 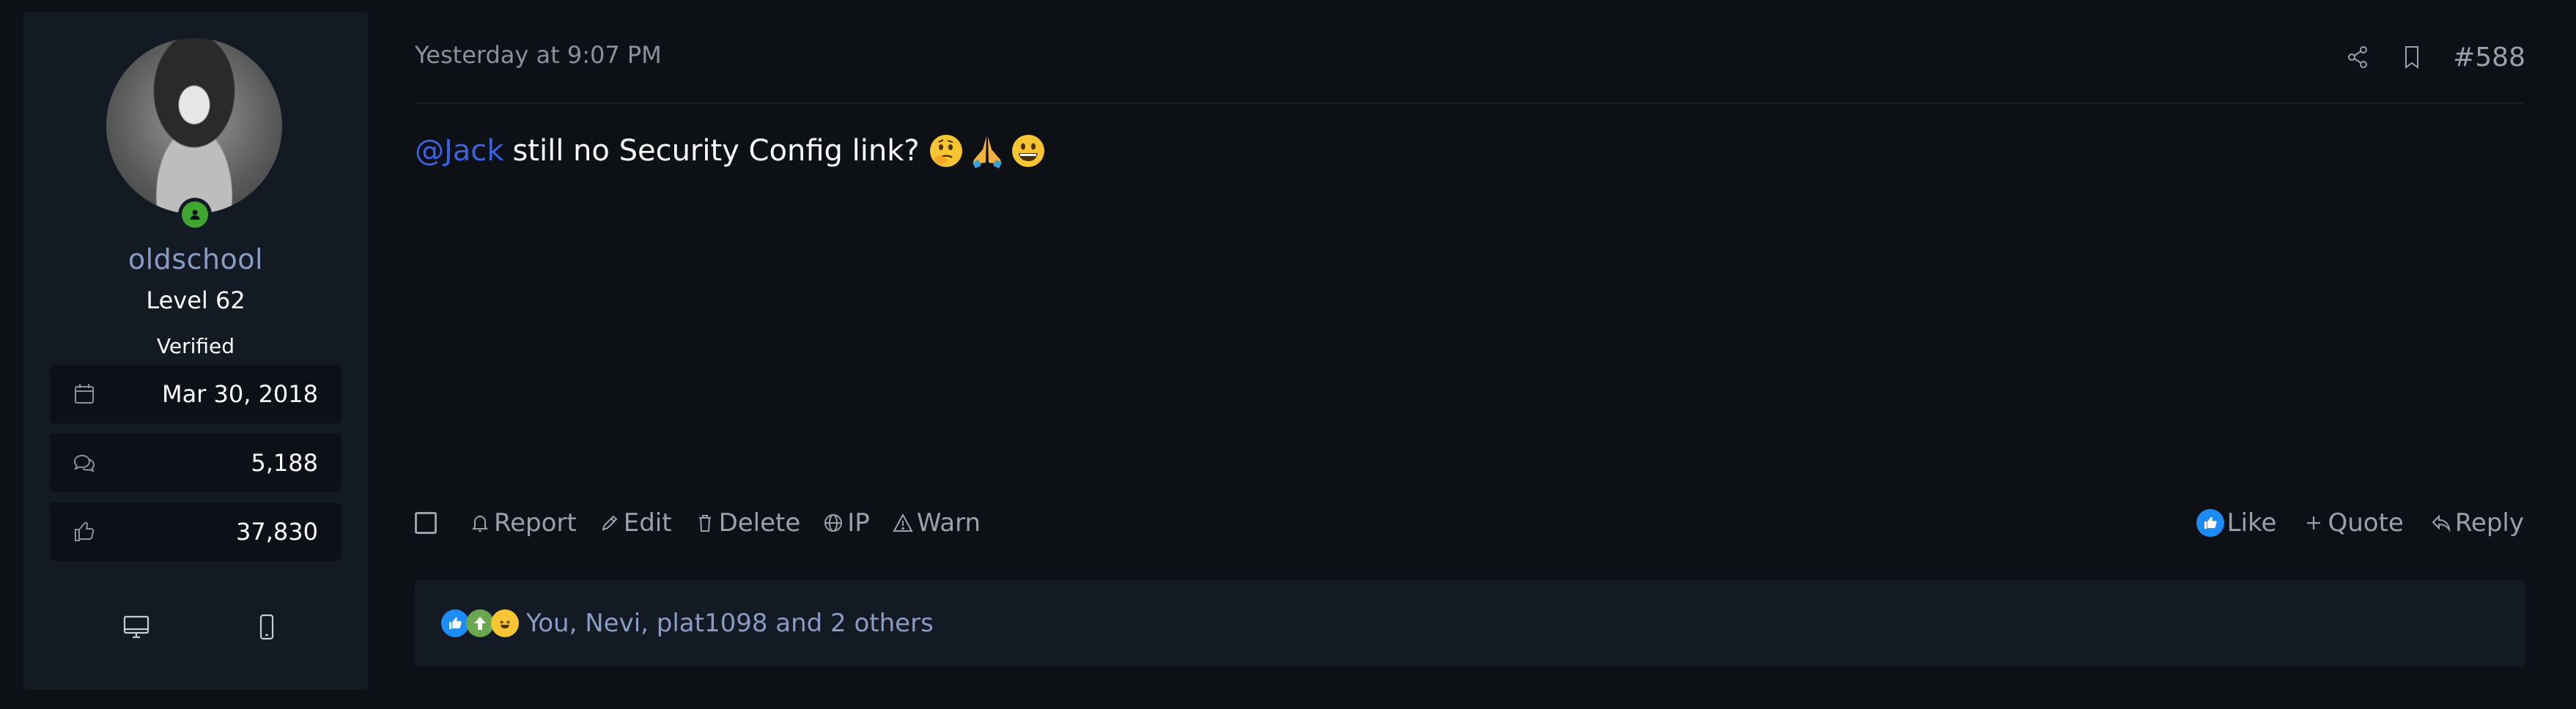 I want to click on post-message: @Jack still no Security Config link?, so click(x=731, y=151).